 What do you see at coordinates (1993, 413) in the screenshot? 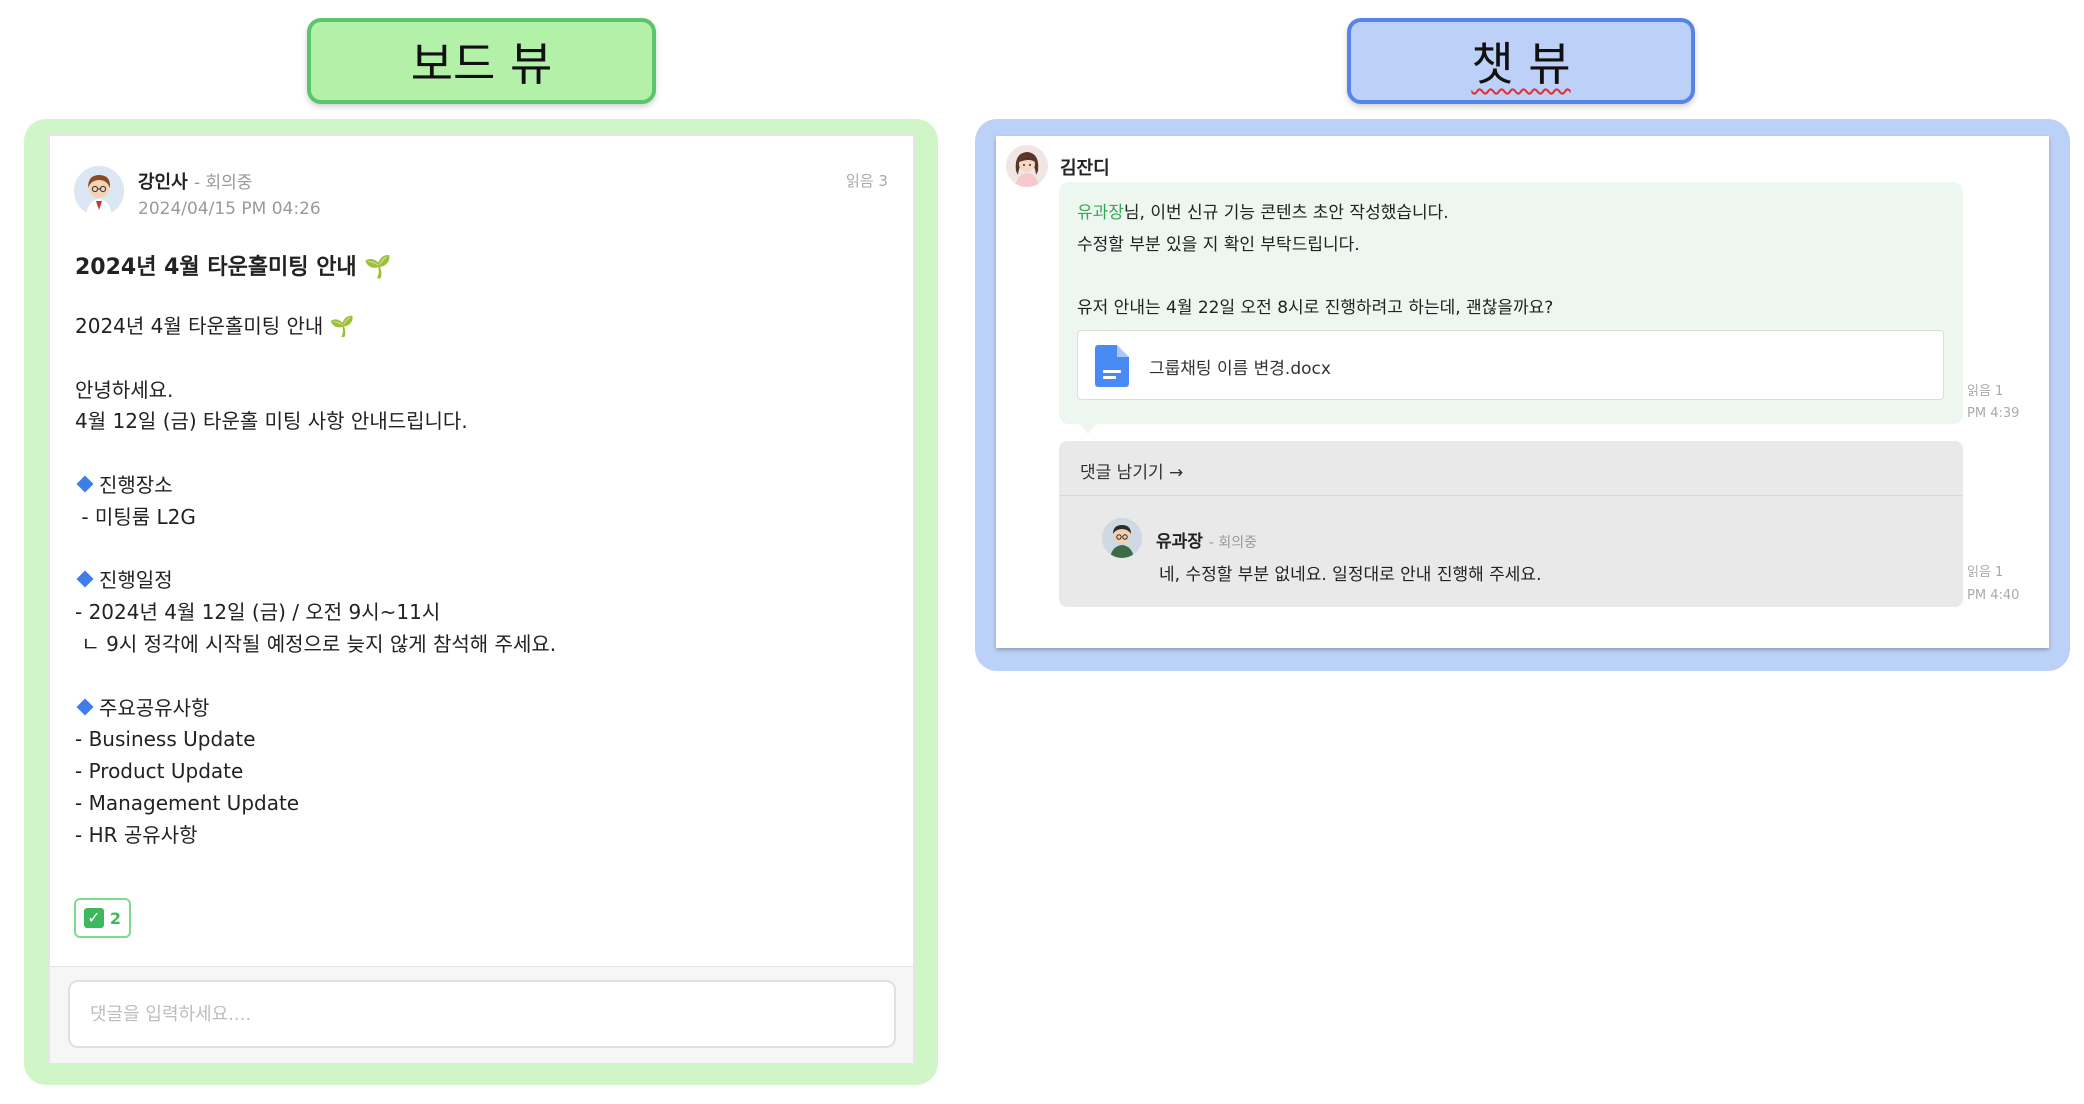
I see `message-time: PM 4:39` at bounding box center [1993, 413].